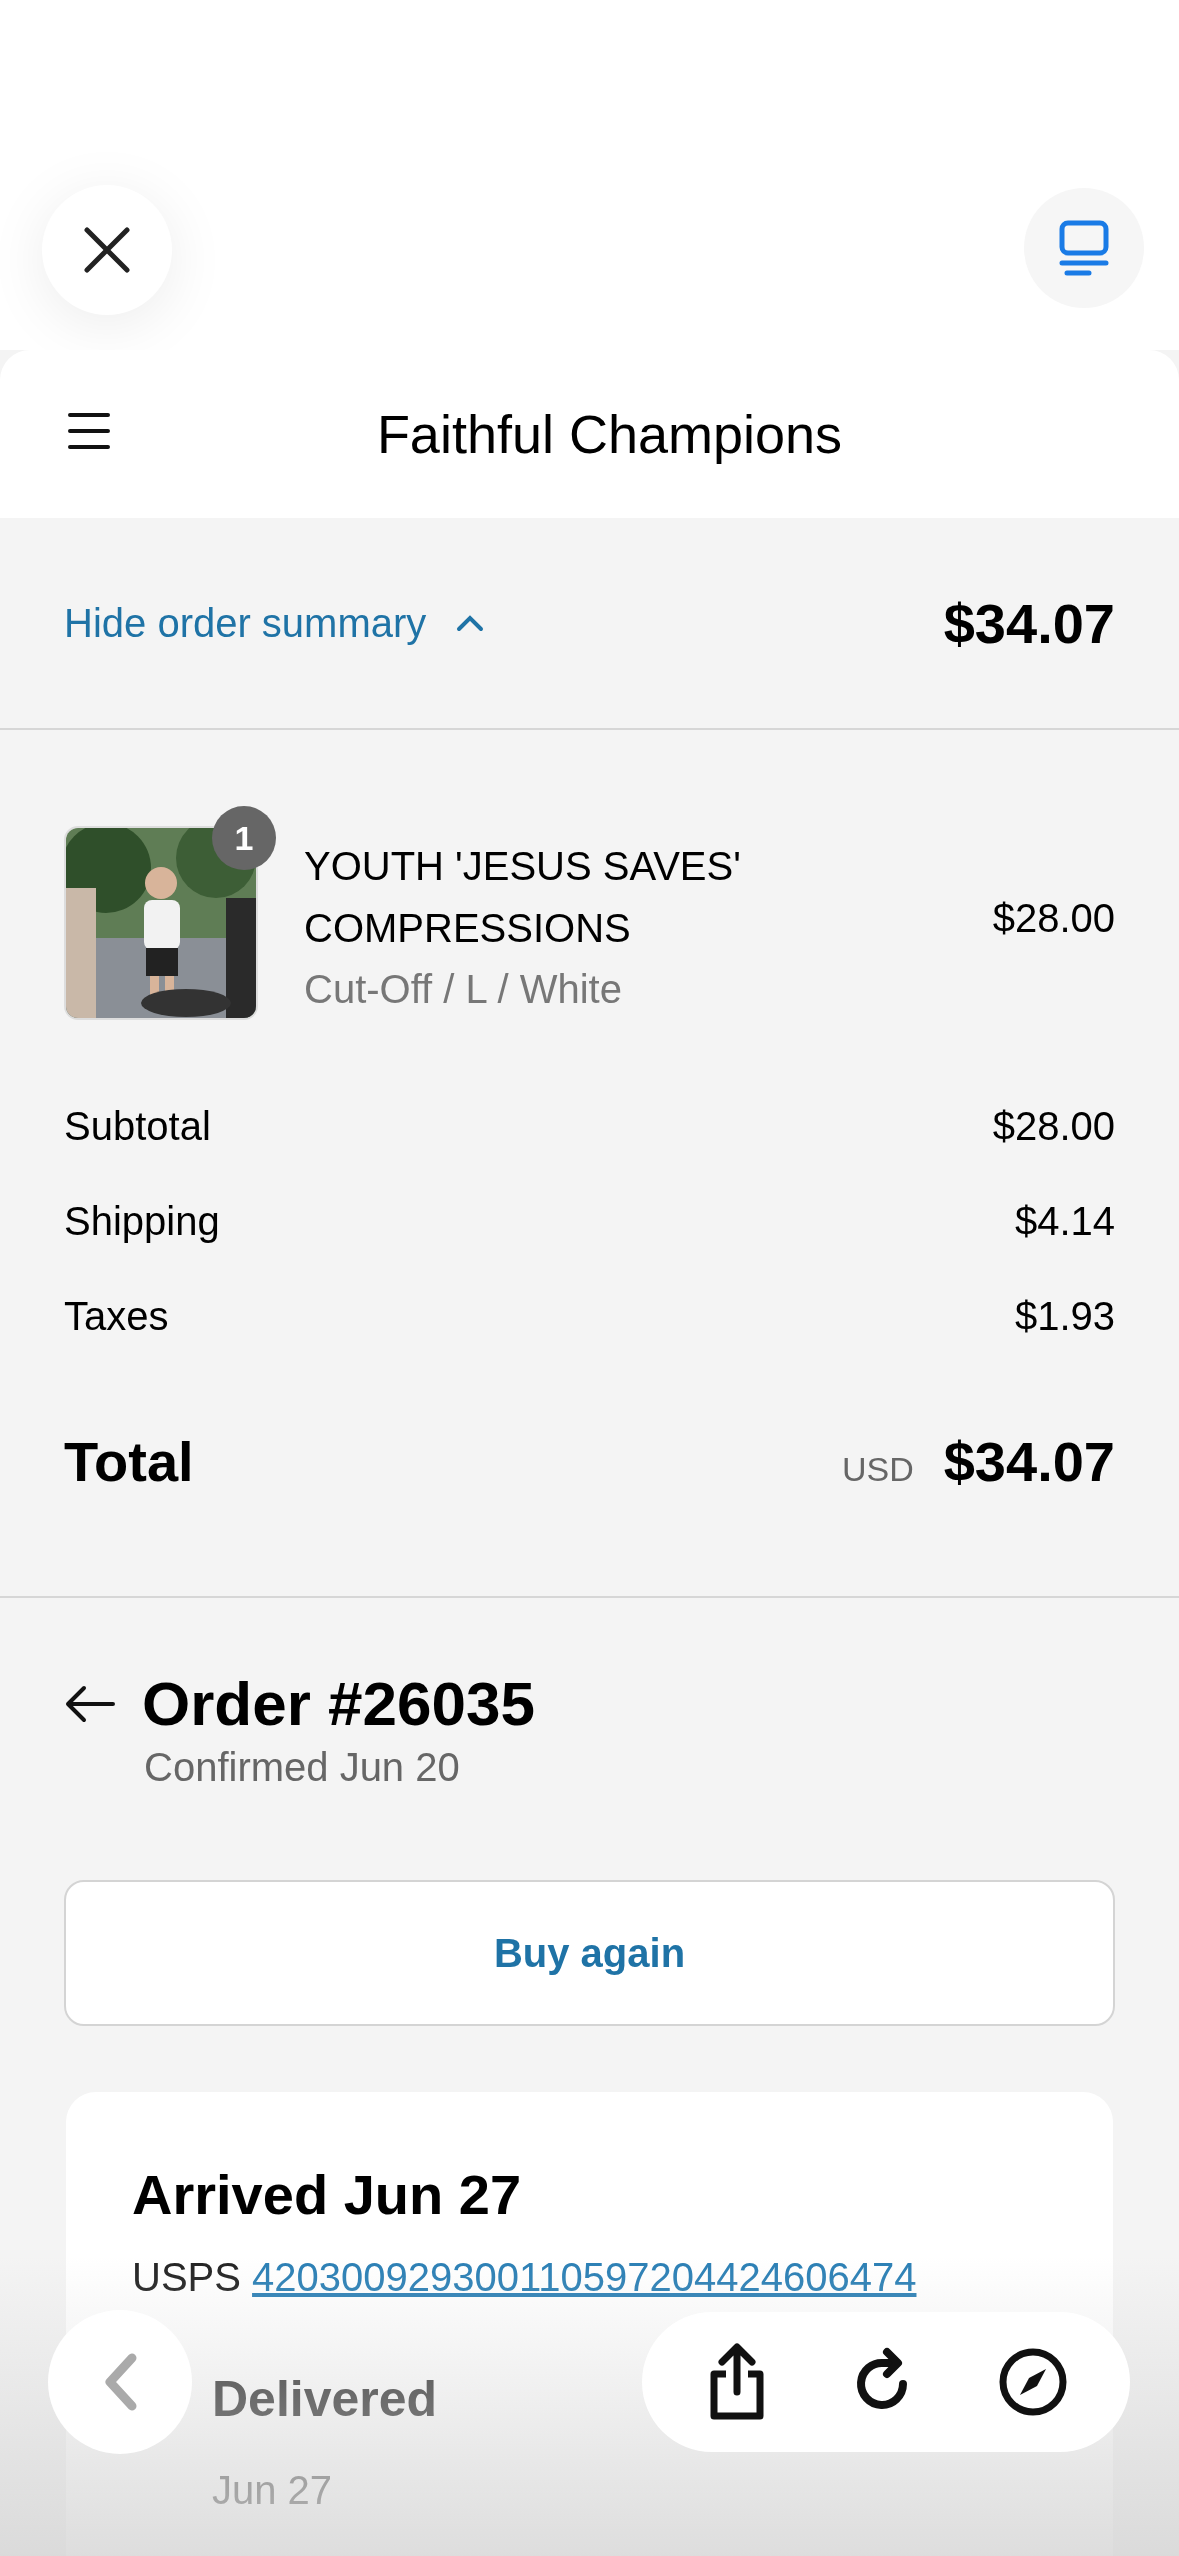 This screenshot has height=2556, width=1179. I want to click on order-date: Confirmed Jun 20, so click(302, 1767).